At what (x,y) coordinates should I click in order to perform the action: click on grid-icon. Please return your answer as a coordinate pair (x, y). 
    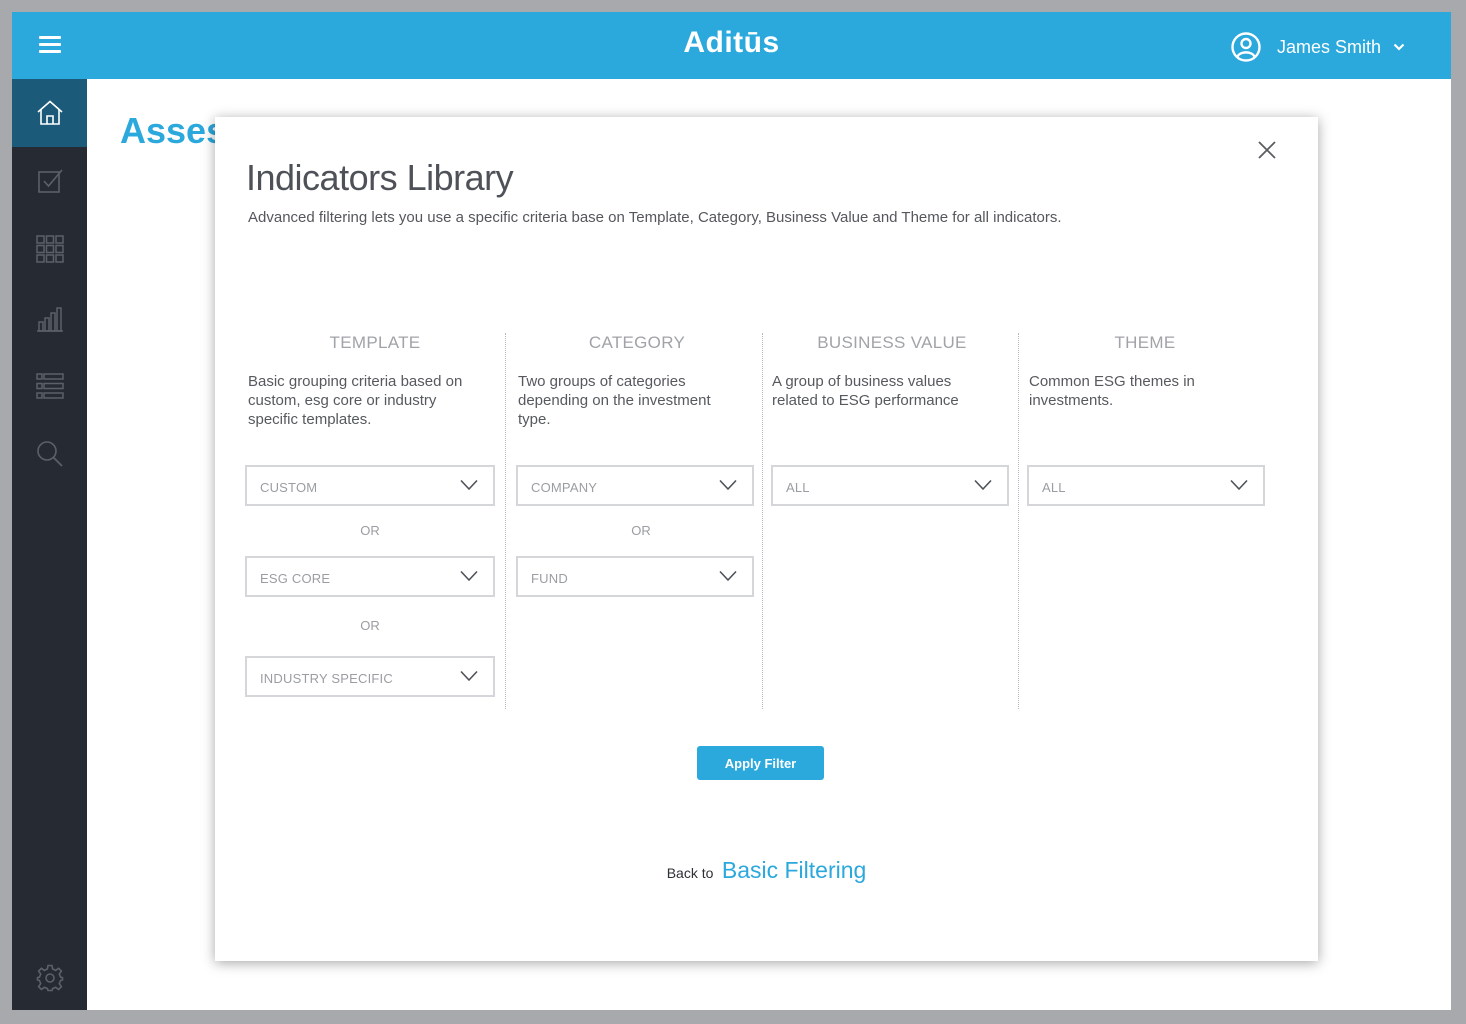
    Looking at the image, I should click on (49, 249).